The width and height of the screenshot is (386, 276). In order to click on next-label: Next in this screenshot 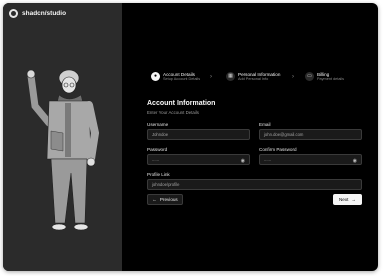, I will do `click(343, 199)`.